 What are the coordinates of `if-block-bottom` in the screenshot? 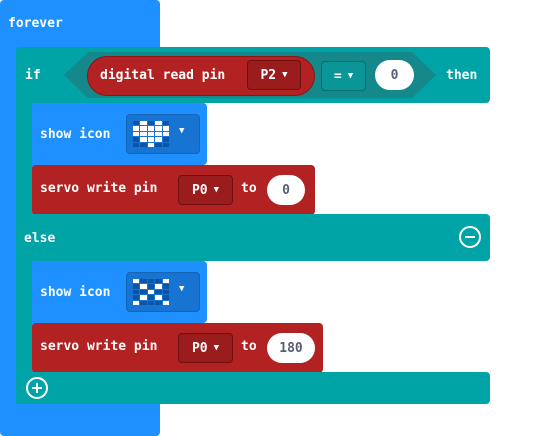 It's located at (253, 388).